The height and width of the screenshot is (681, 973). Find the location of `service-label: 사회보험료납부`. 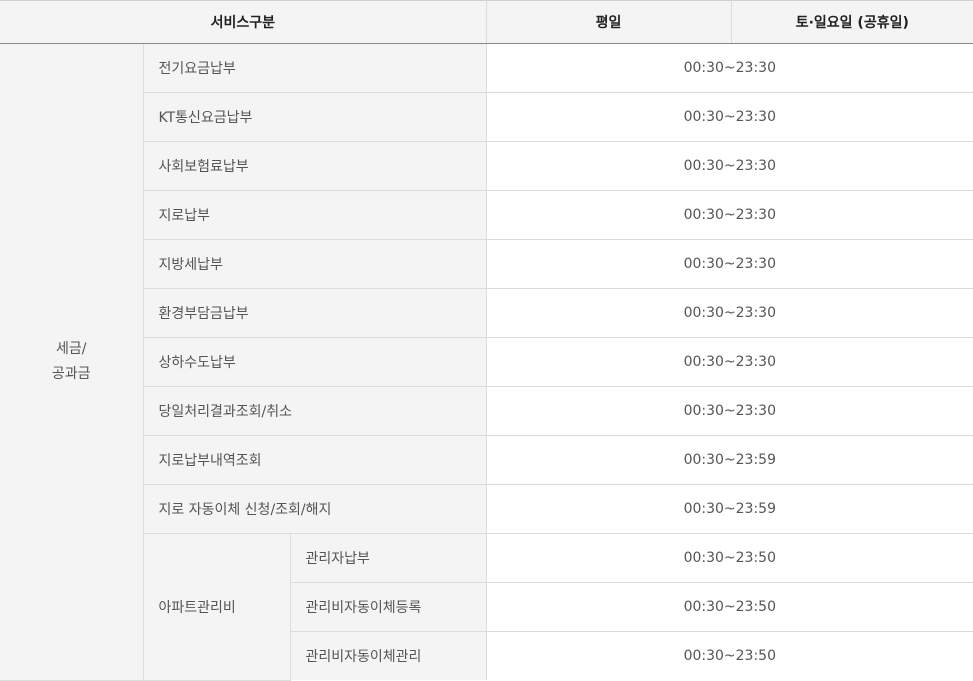

service-label: 사회보험료납부 is located at coordinates (315, 166).